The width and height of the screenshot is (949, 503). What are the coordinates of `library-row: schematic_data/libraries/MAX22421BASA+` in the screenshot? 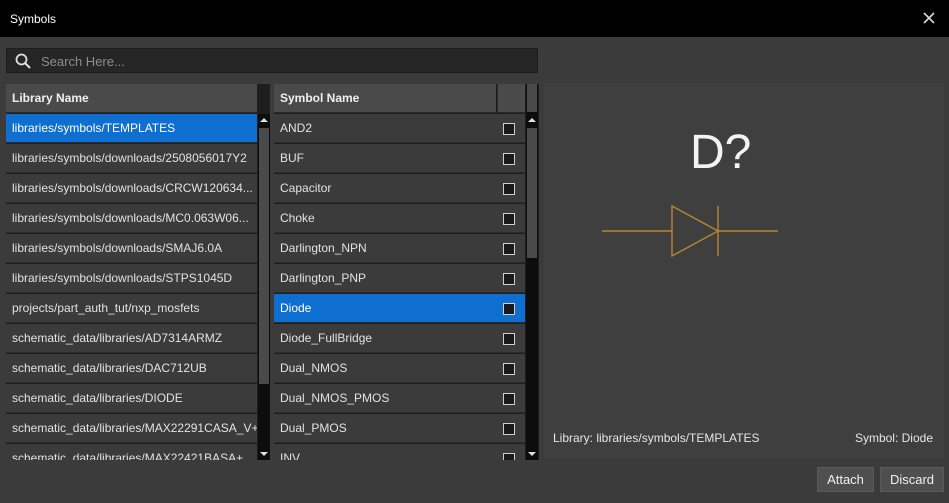 It's located at (131, 452).